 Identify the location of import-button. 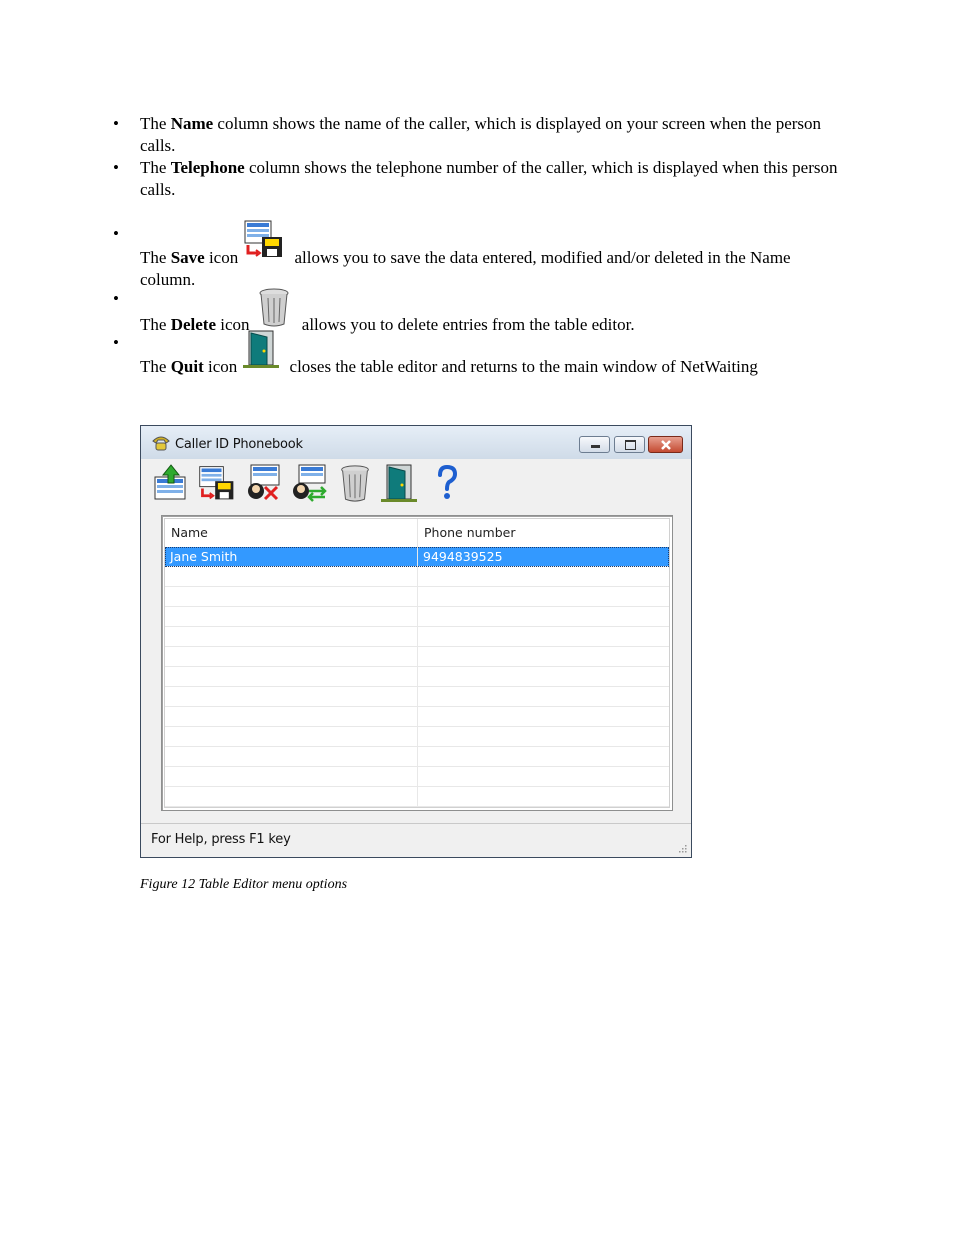
(173, 483).